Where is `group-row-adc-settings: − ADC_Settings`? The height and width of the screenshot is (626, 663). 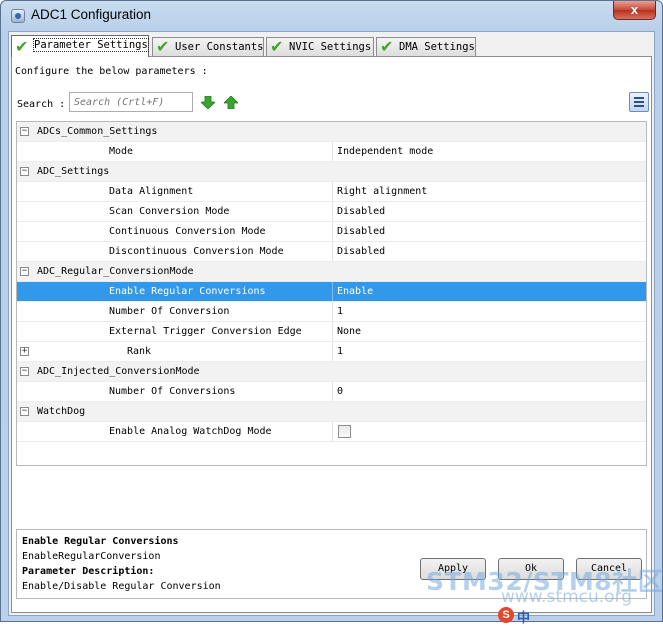
group-row-adc-settings: − ADC_Settings is located at coordinates (331, 172).